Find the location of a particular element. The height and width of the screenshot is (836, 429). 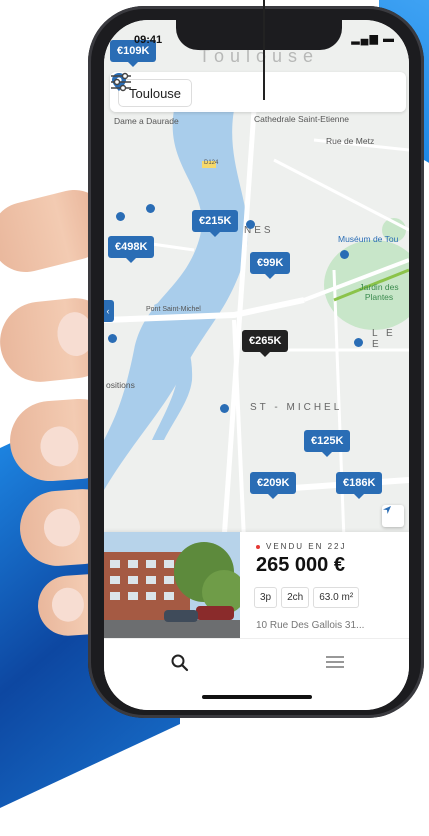

status-dot-icon is located at coordinates (258, 546).